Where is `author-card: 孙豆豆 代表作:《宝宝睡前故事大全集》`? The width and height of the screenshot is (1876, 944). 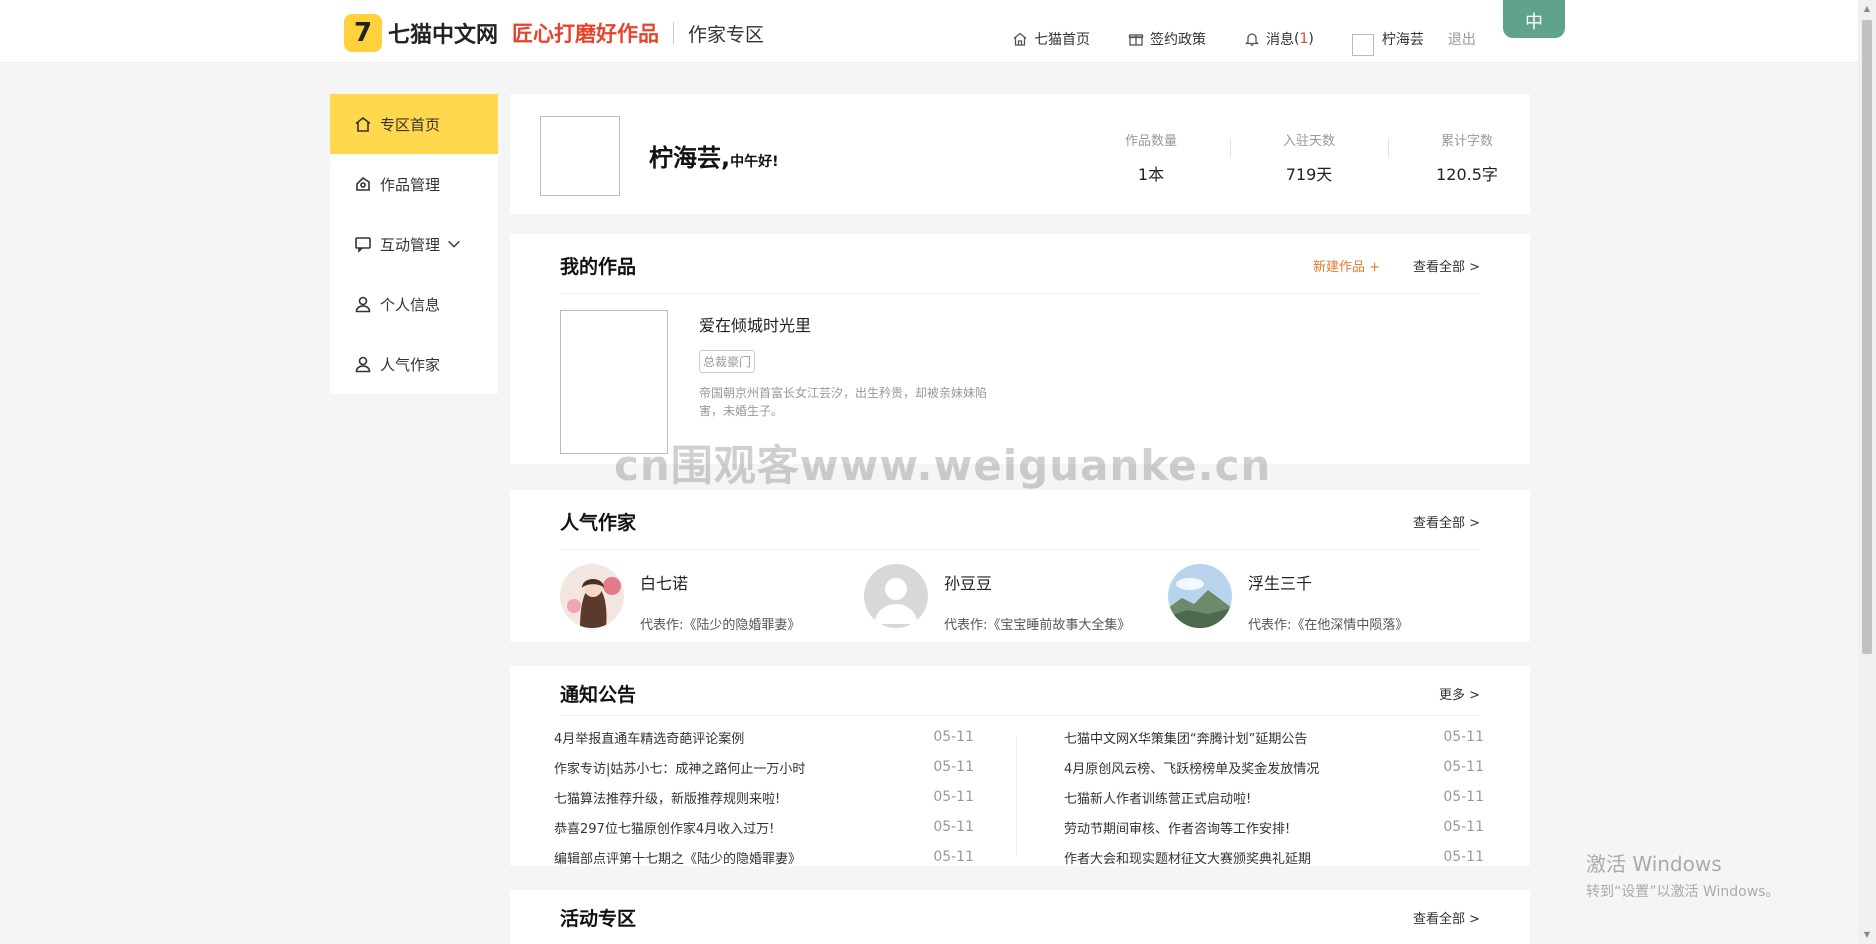
author-card: 孙豆豆 代表作:《宝宝睡前故事大全集》 is located at coordinates (997, 598).